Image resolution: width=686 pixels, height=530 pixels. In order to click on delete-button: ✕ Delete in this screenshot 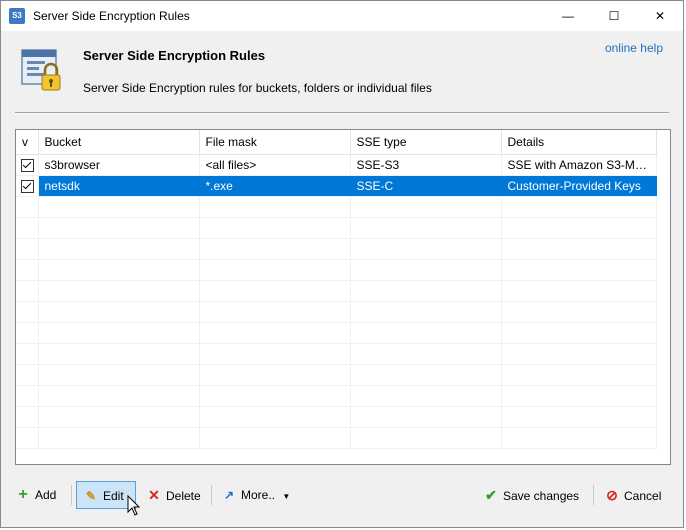, I will do `click(173, 495)`.